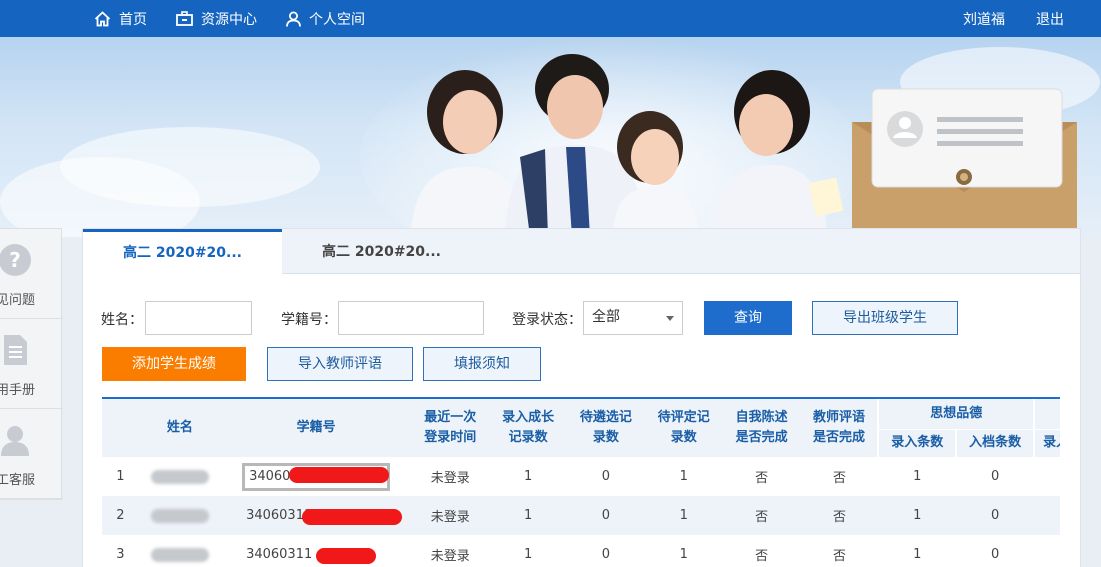 The height and width of the screenshot is (567, 1101). Describe the element at coordinates (761, 428) in the screenshot. I see `col-self-desc-header: 自我陈述是否完成` at that location.